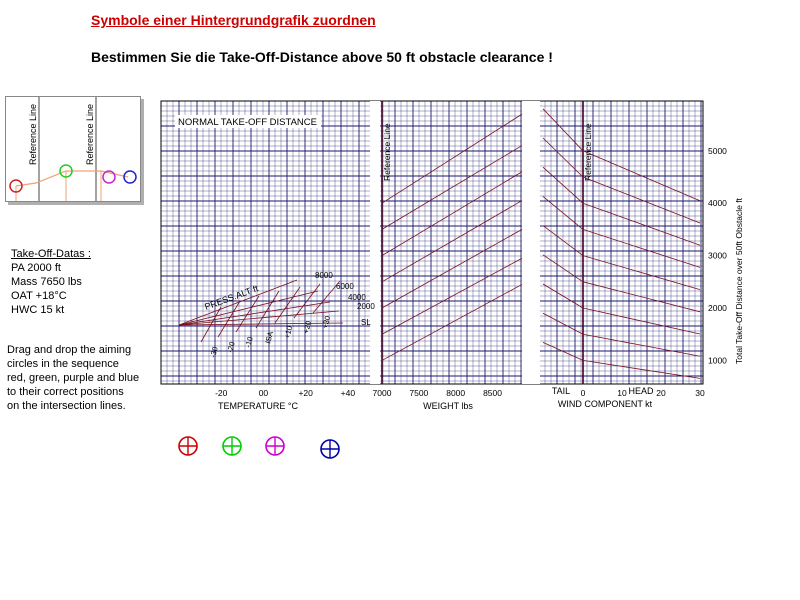 This screenshot has height=600, width=800. I want to click on chart-title: NORMAL TAKE-OFF DISTANCE, so click(247, 122).